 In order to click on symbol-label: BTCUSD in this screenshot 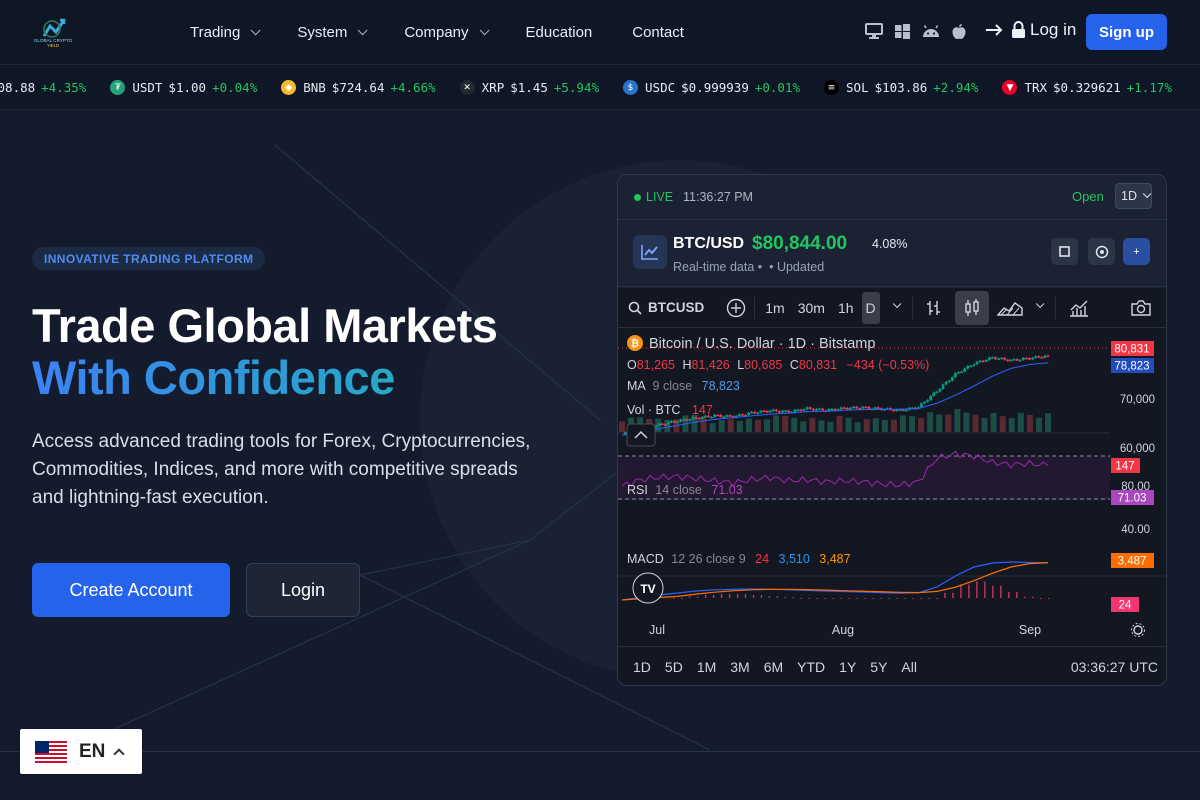, I will do `click(676, 307)`.